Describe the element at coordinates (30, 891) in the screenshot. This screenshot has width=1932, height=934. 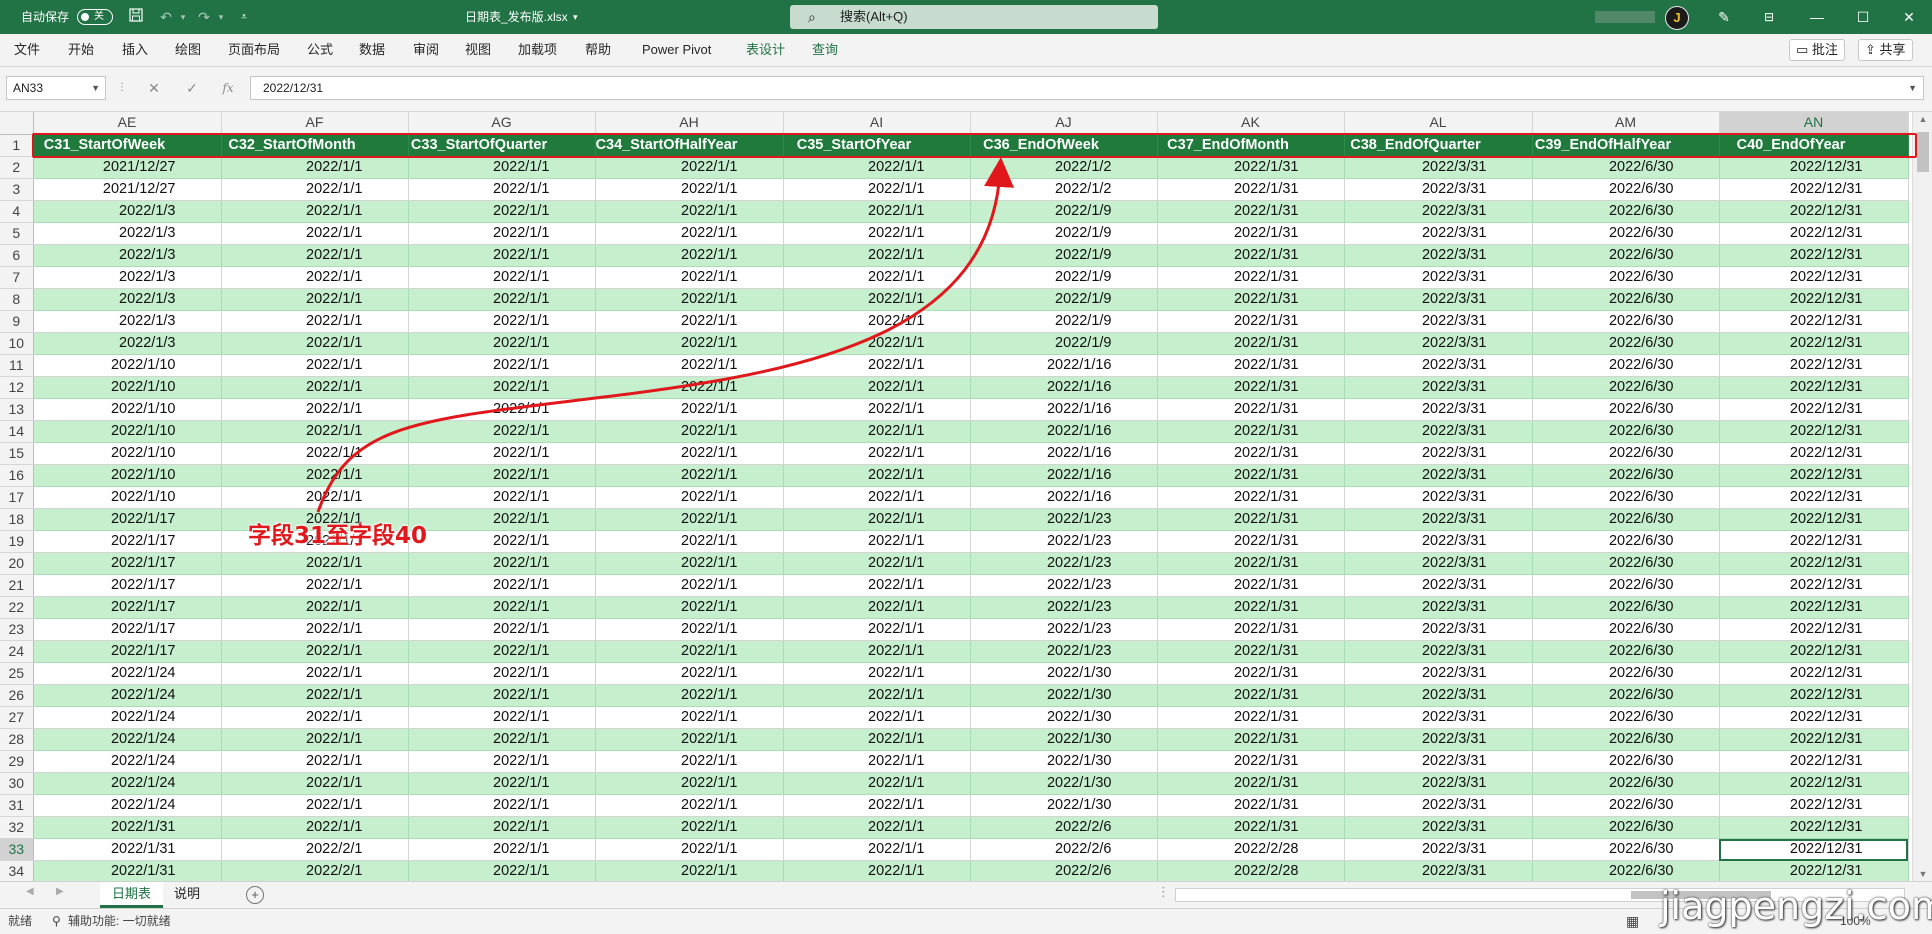
I see `prev-sheet-icon: ◀` at that location.